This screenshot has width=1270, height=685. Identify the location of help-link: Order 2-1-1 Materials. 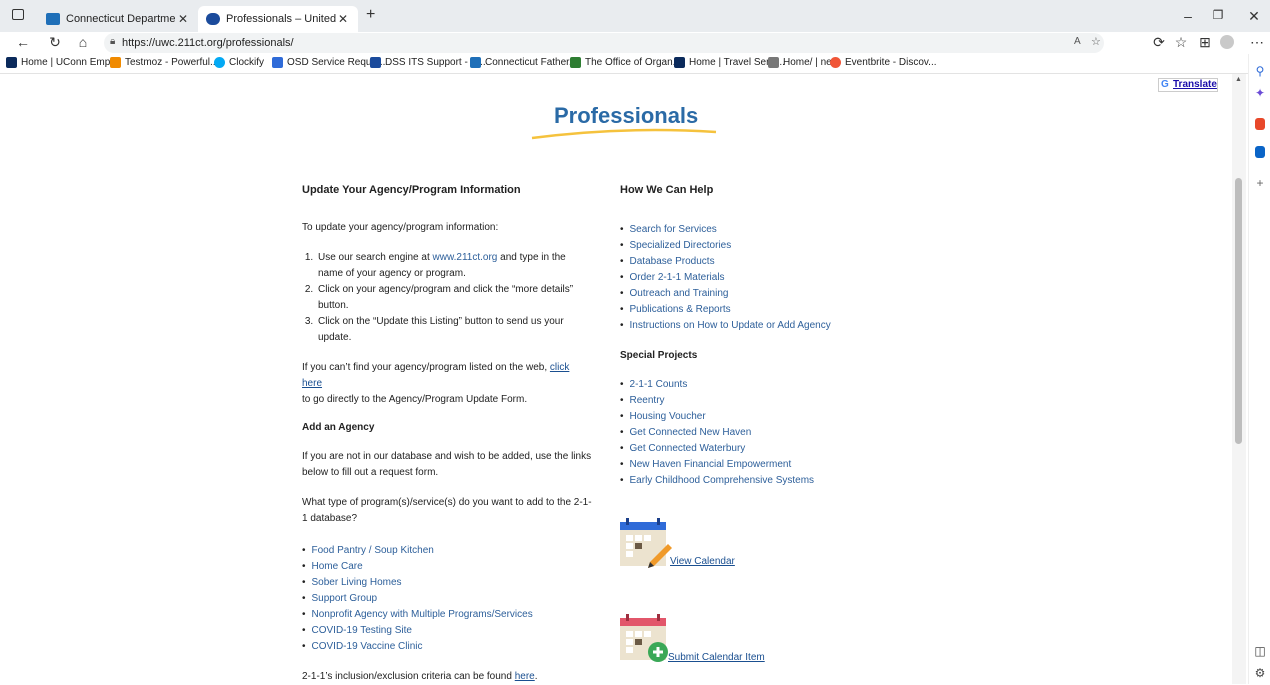
(760, 278).